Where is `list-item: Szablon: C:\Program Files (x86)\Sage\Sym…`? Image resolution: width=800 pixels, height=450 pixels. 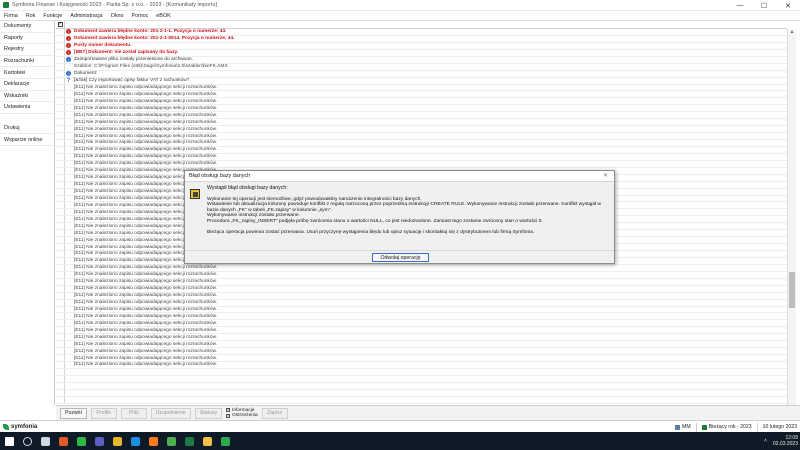
list-item: Szablon: C:\Program Files (x86)\Sage\Sym… is located at coordinates (421, 67).